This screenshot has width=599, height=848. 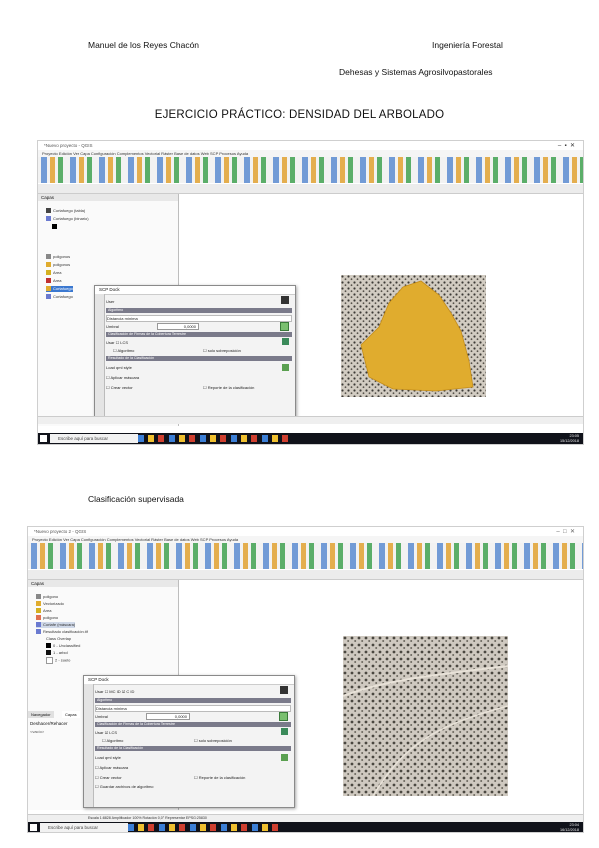 What do you see at coordinates (60, 652) in the screenshot?
I see `legend-label: 1 - arbol` at bounding box center [60, 652].